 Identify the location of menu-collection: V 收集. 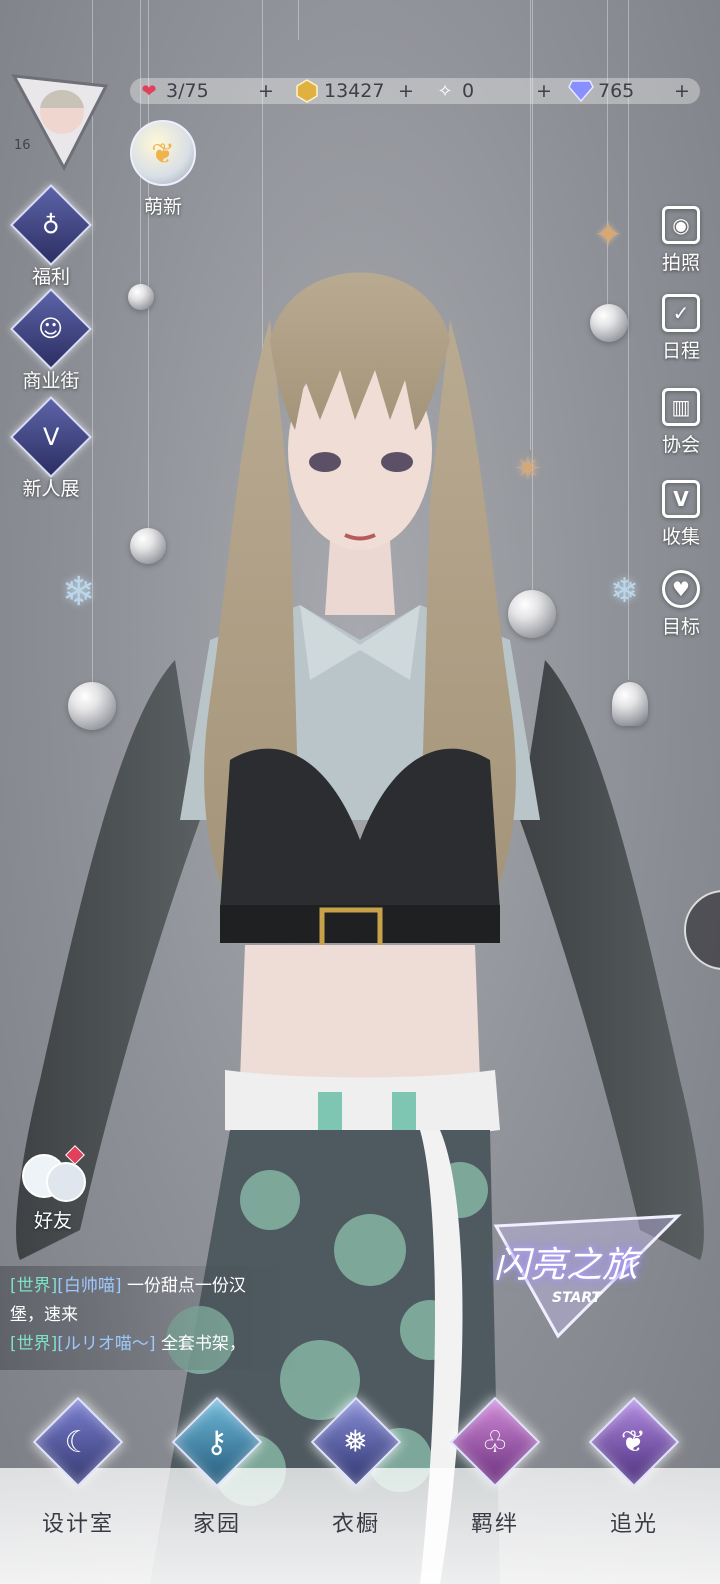
(680, 514).